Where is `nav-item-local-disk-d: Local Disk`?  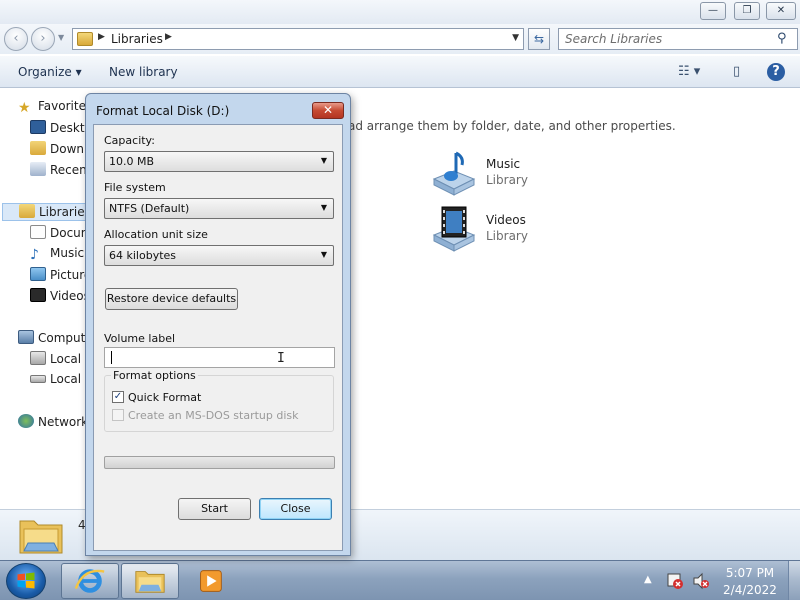
nav-item-local-disk-d: Local Disk is located at coordinates (58, 381).